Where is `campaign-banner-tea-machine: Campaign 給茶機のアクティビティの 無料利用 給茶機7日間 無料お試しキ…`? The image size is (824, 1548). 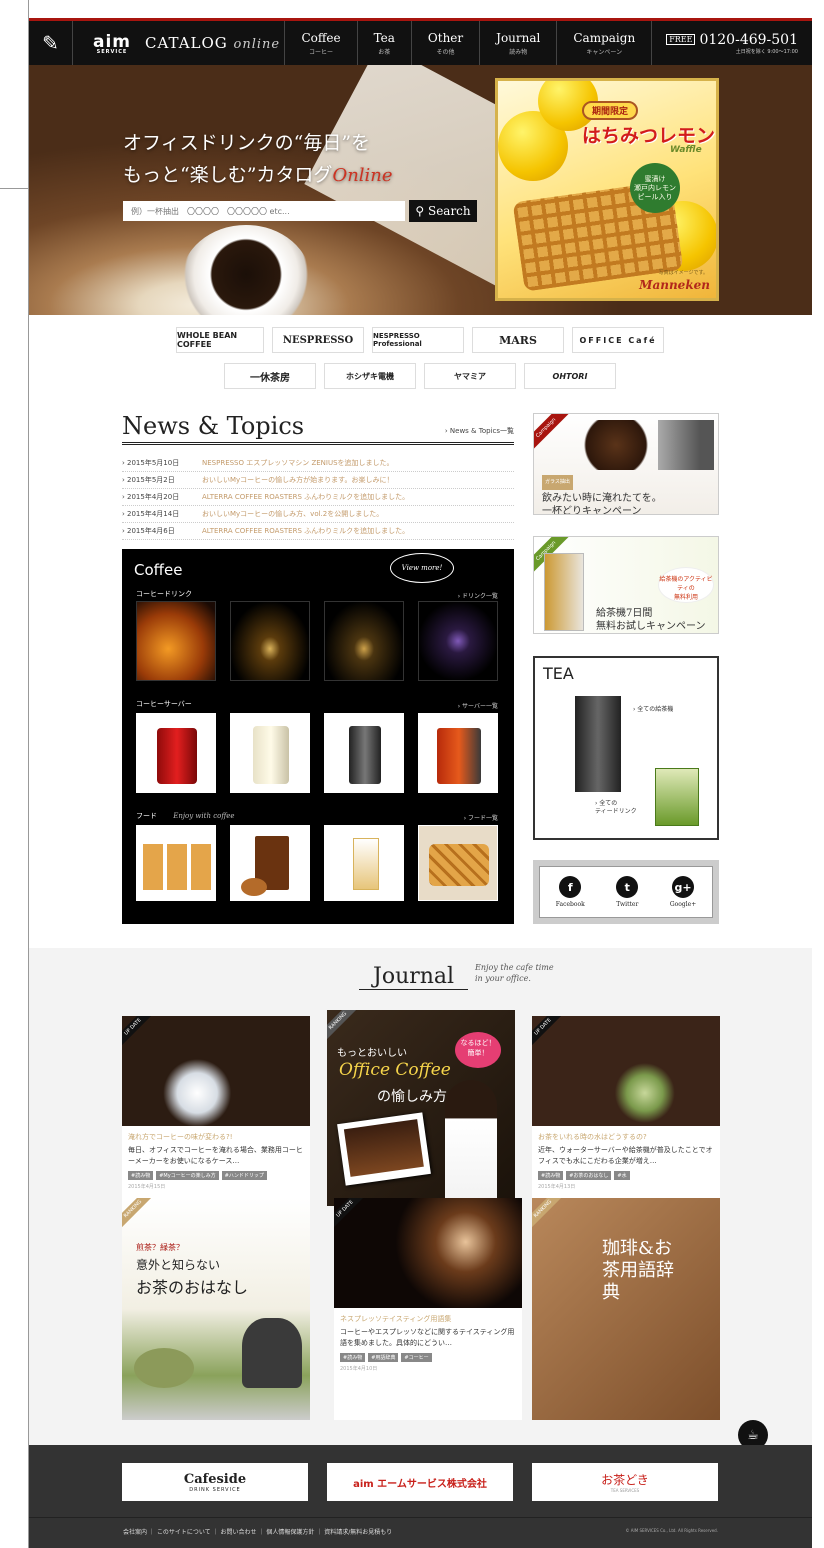 campaign-banner-tea-machine: Campaign 給茶機のアクティビティの 無料利用 給茶機7日間 無料お試しキ… is located at coordinates (626, 585).